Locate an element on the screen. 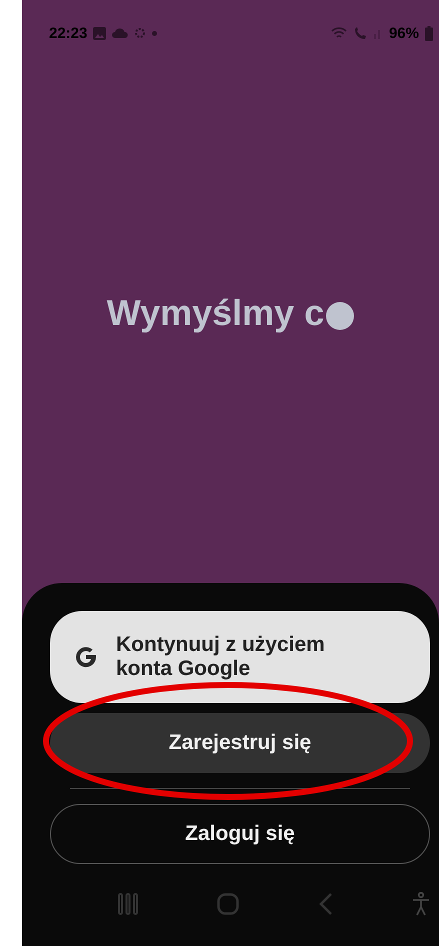 The image size is (439, 946). register-button: Zarejestruj się is located at coordinates (240, 743).